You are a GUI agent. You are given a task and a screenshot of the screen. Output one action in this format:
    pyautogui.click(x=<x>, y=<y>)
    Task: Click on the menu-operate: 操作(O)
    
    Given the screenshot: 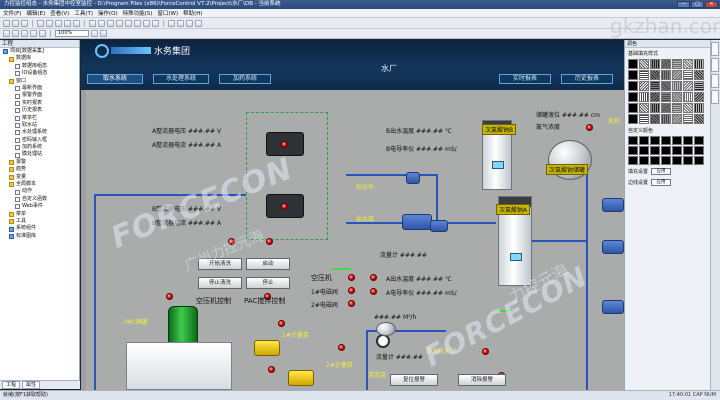 What is the action you would take?
    pyautogui.click(x=108, y=13)
    